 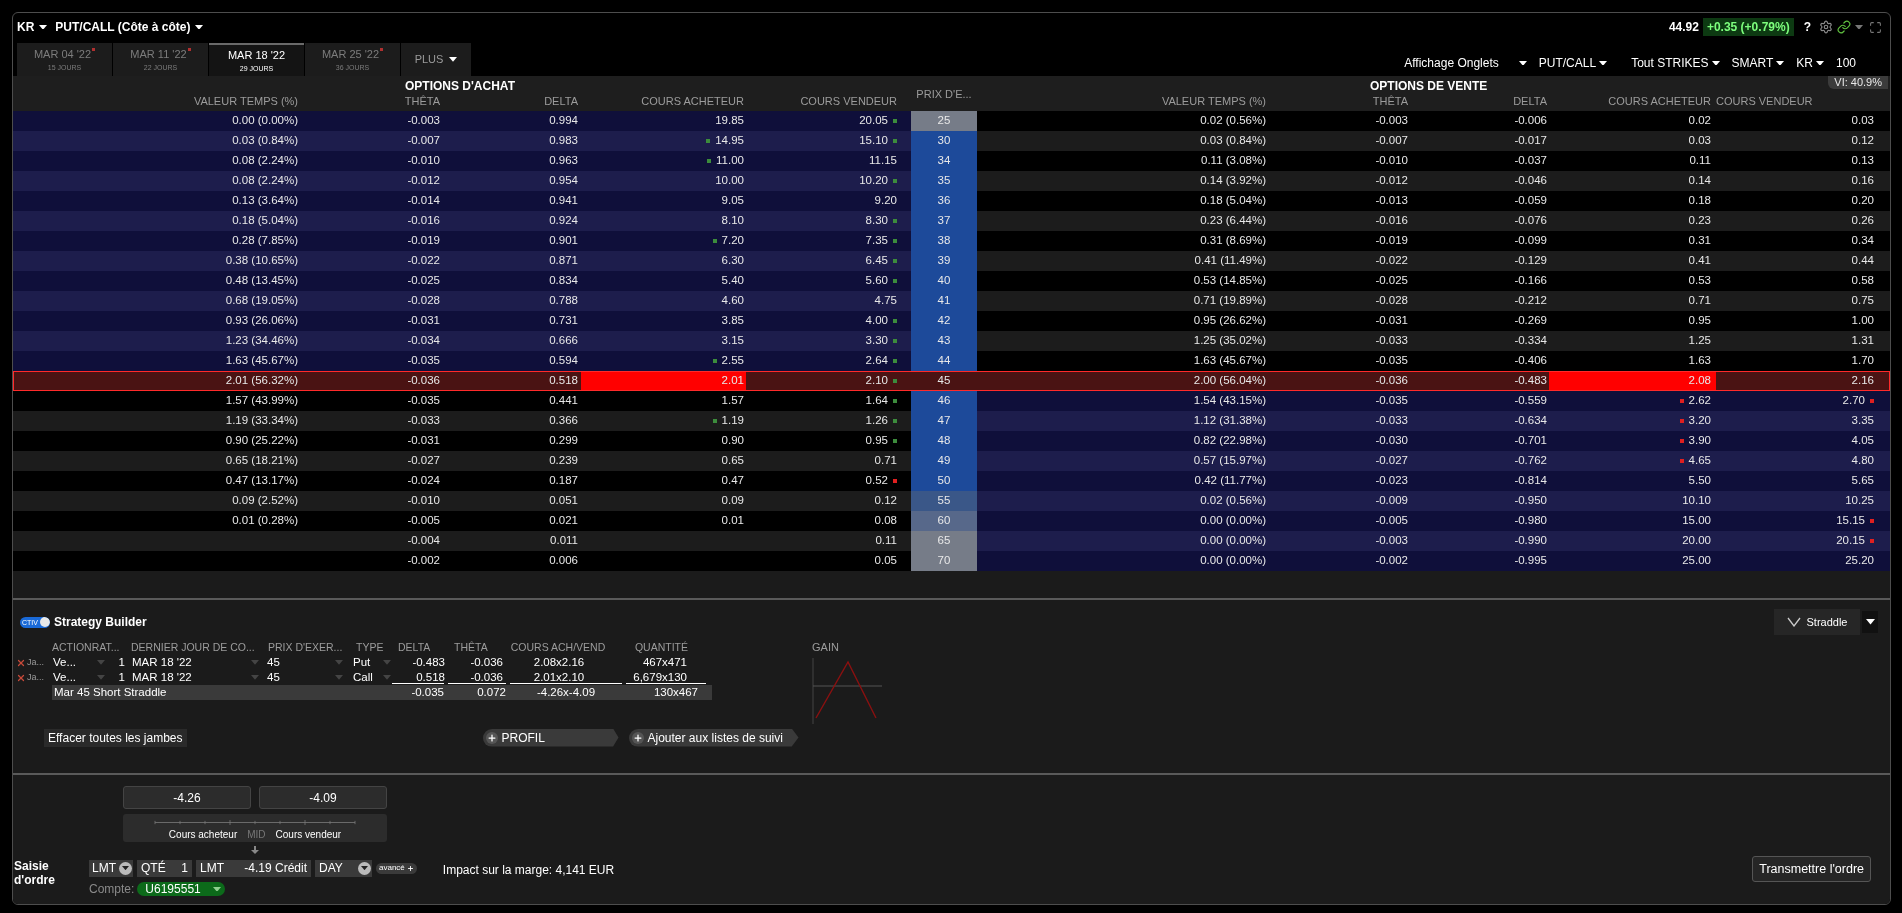 I want to click on table-row: 1.23 (34.46%) -0.034 0.666 3.15 3.30 43 1.25 (35.02%) -0.033 -0.334 1.25 1.31, so click(x=951, y=341).